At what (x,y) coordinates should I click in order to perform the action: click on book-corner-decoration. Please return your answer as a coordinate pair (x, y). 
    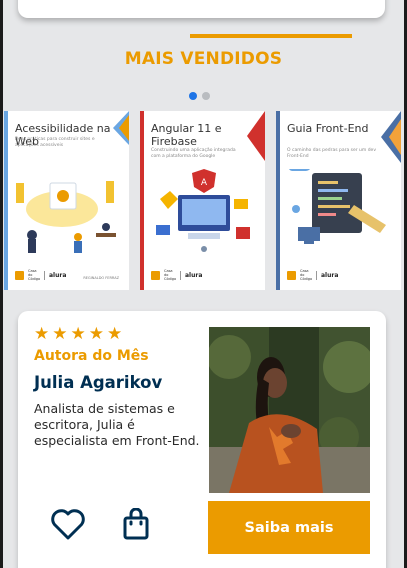
    Looking at the image, I should click on (391, 137).